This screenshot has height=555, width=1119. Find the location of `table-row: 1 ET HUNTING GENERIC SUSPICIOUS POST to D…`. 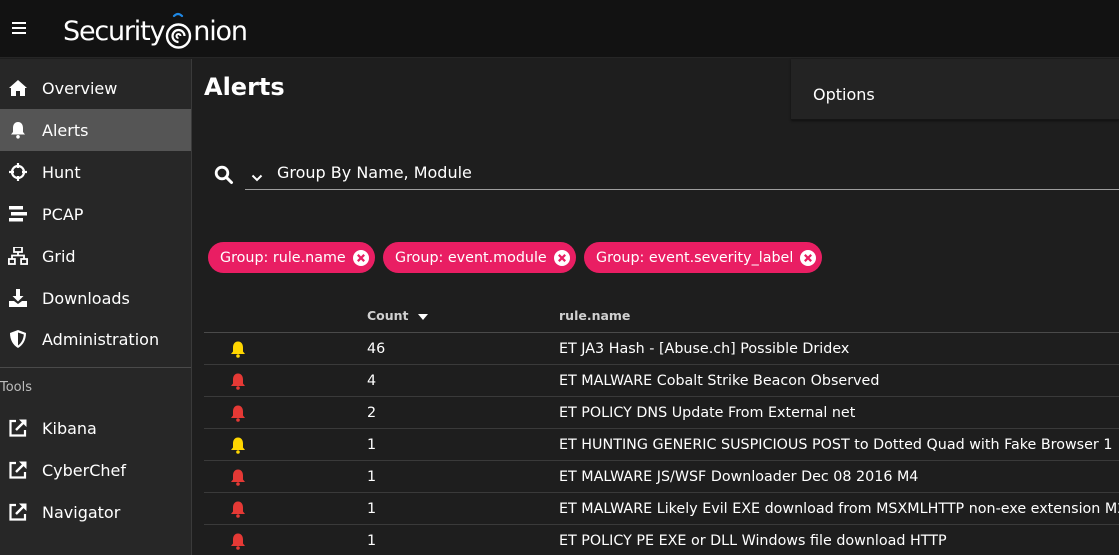

table-row: 1 ET HUNTING GENERIC SUSPICIOUS POST to D… is located at coordinates (661, 445).